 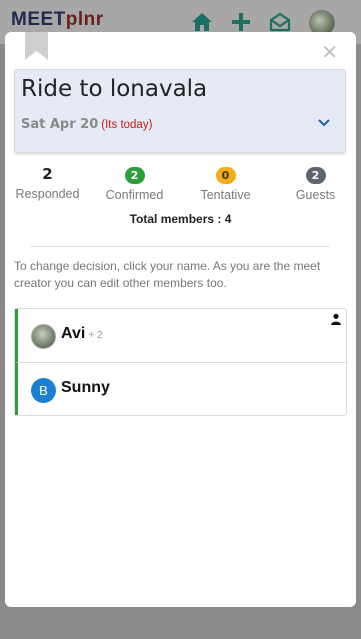 What do you see at coordinates (114, 89) in the screenshot?
I see `event-title: Ride to lonavala` at bounding box center [114, 89].